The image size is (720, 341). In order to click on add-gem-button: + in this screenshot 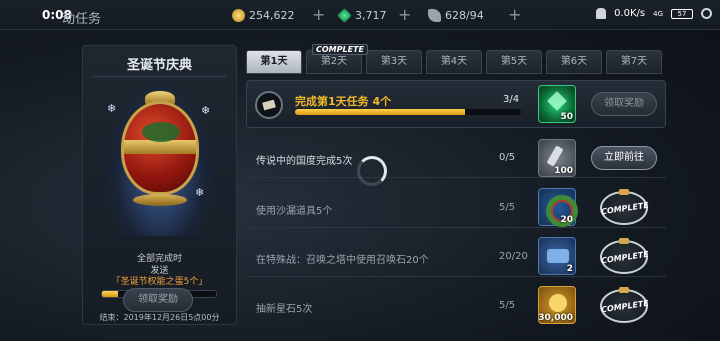, I will do `click(404, 14)`.